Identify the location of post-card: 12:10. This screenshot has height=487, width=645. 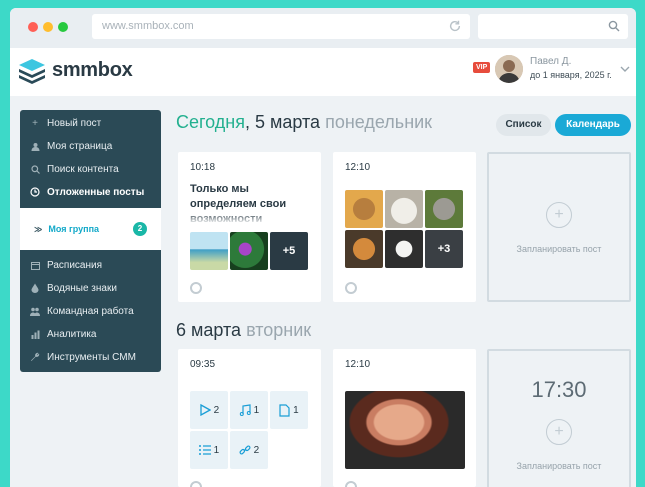
(404, 418).